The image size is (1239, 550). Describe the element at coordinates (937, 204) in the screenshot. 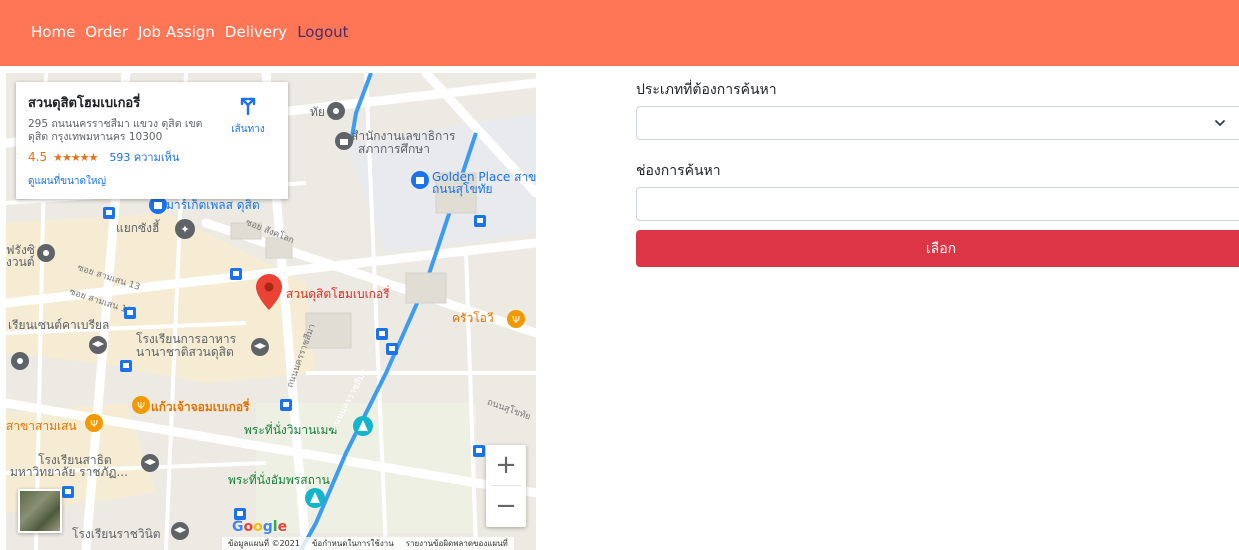

I see `search-input` at that location.